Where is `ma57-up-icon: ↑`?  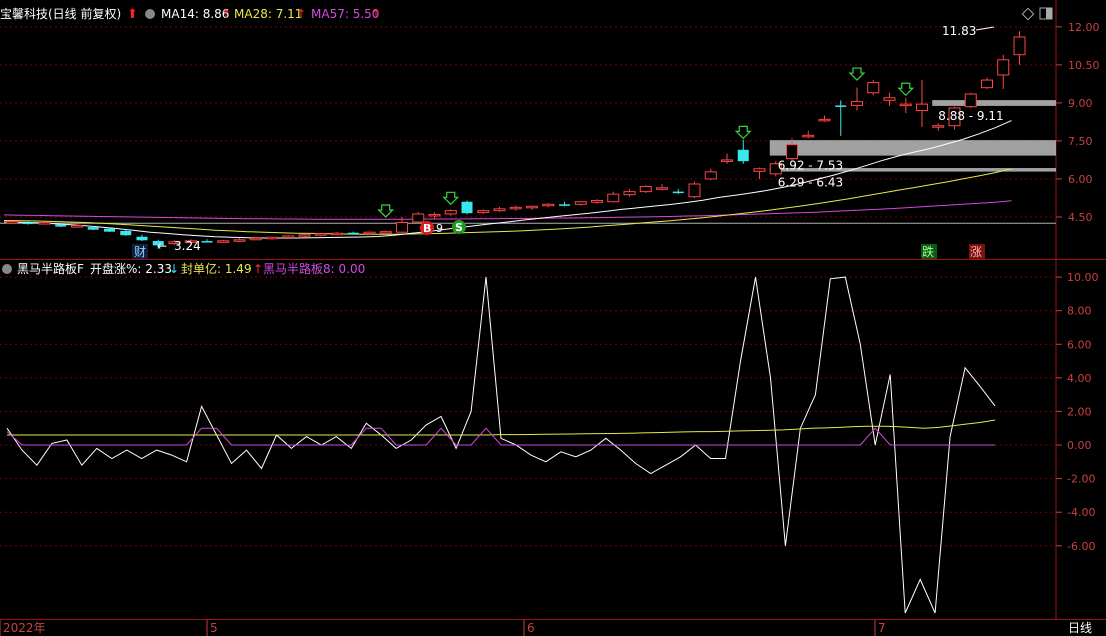
ma57-up-icon: ↑ is located at coordinates (376, 14).